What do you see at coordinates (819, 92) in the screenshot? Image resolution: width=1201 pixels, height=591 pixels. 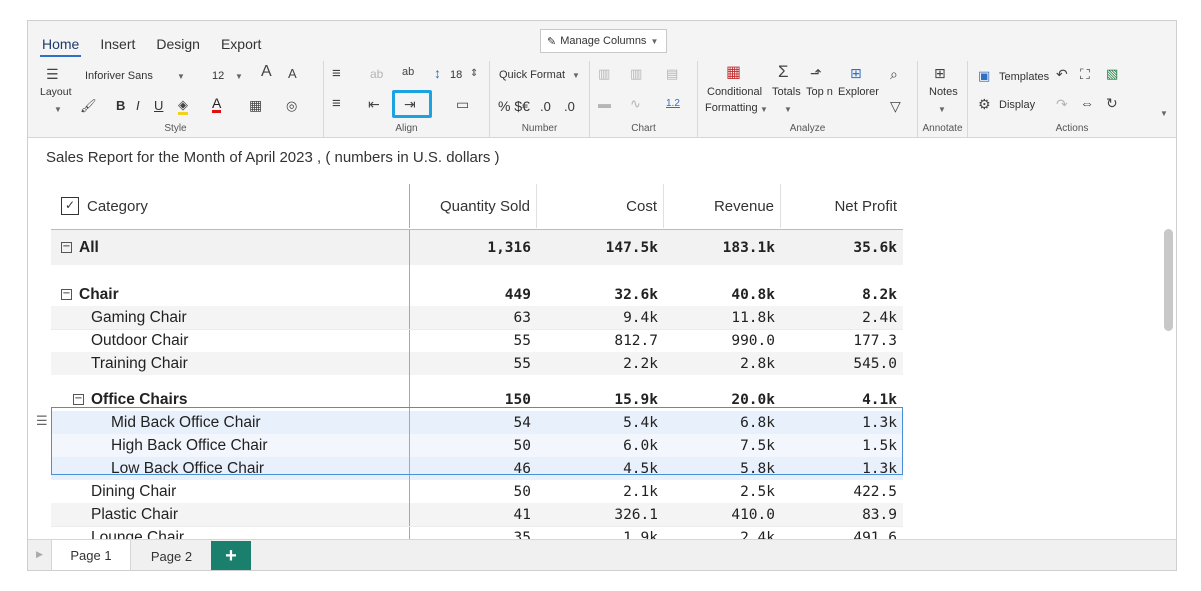 I see `top-n-label: Top n` at bounding box center [819, 92].